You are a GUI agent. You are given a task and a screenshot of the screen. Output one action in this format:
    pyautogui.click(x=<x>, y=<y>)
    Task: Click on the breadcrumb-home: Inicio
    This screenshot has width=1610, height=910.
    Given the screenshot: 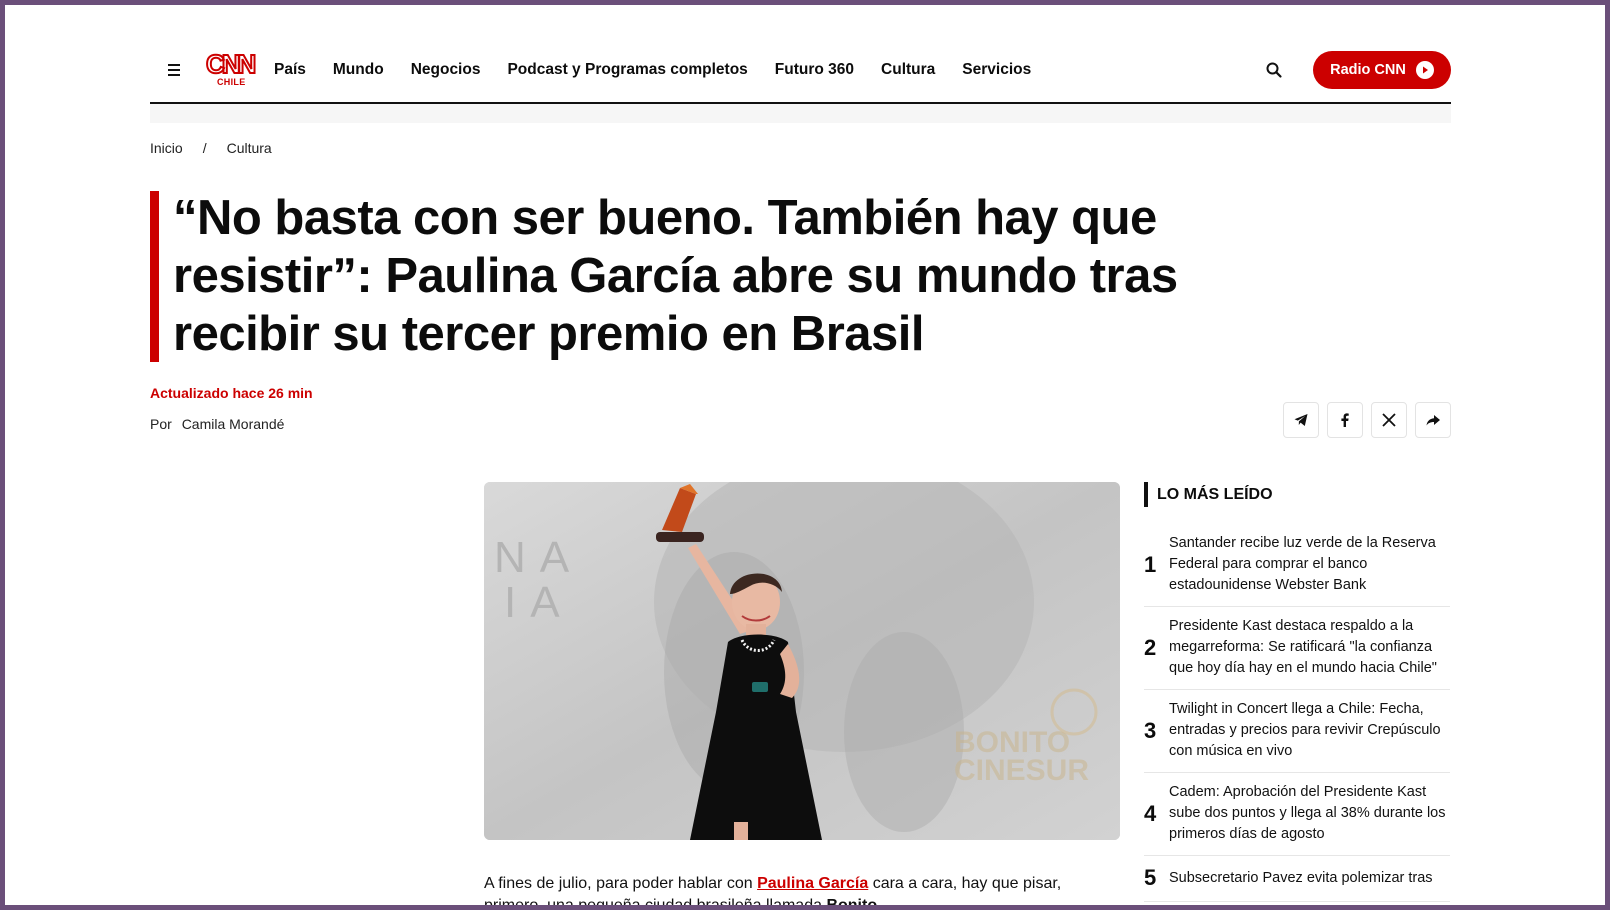 What is the action you would take?
    pyautogui.click(x=166, y=148)
    